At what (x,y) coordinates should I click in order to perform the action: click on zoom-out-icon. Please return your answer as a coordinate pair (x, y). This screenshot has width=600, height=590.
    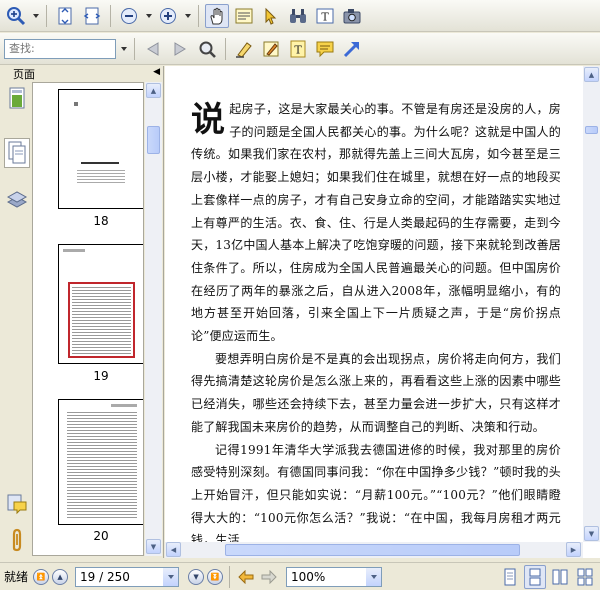
    Looking at the image, I should click on (129, 16).